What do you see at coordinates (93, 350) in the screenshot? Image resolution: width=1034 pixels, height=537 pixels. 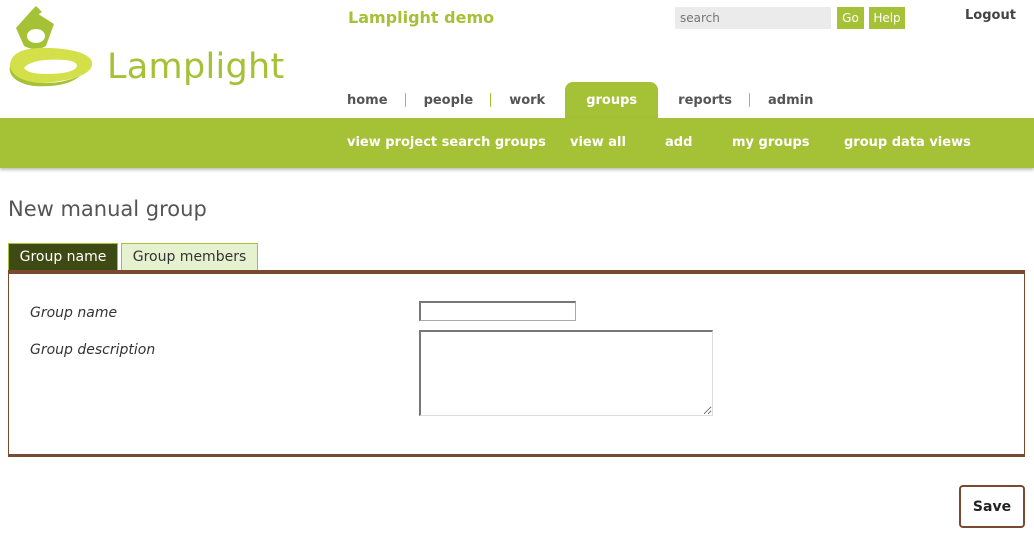 I see `group-description-label: Group description` at bounding box center [93, 350].